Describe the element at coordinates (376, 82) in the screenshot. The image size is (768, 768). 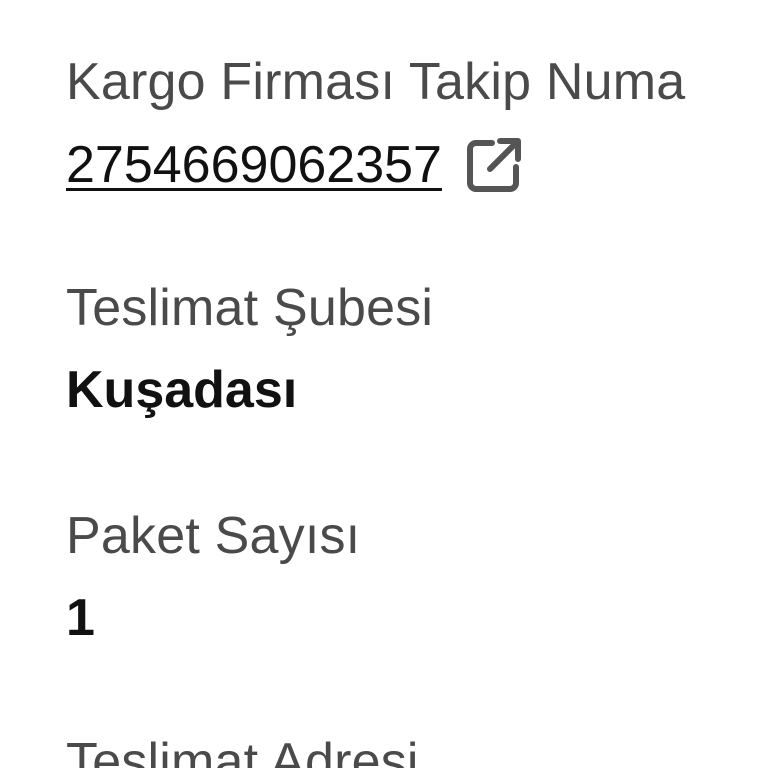
I see `carrier-tracking-label: Kargo Firması Takip Numa` at that location.